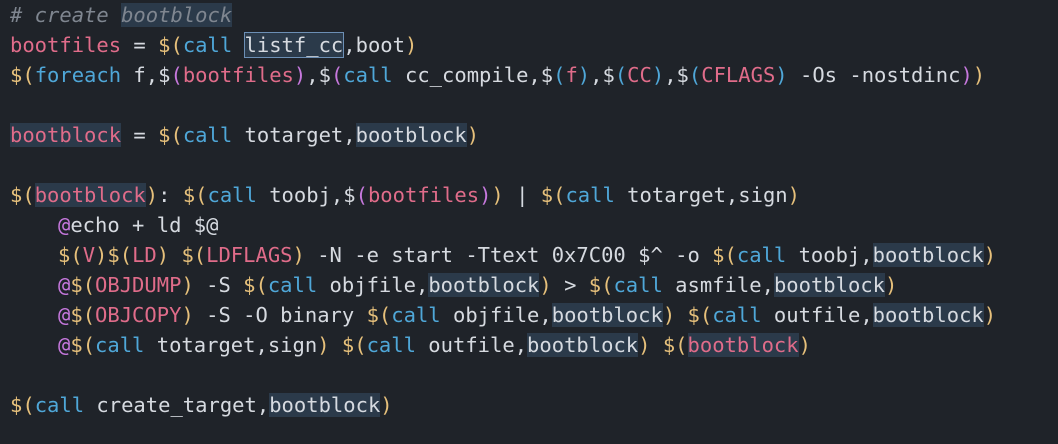 Image resolution: width=1058 pixels, height=444 pixels. What do you see at coordinates (373, 285) in the screenshot?
I see `code-token: objfile,` at bounding box center [373, 285].